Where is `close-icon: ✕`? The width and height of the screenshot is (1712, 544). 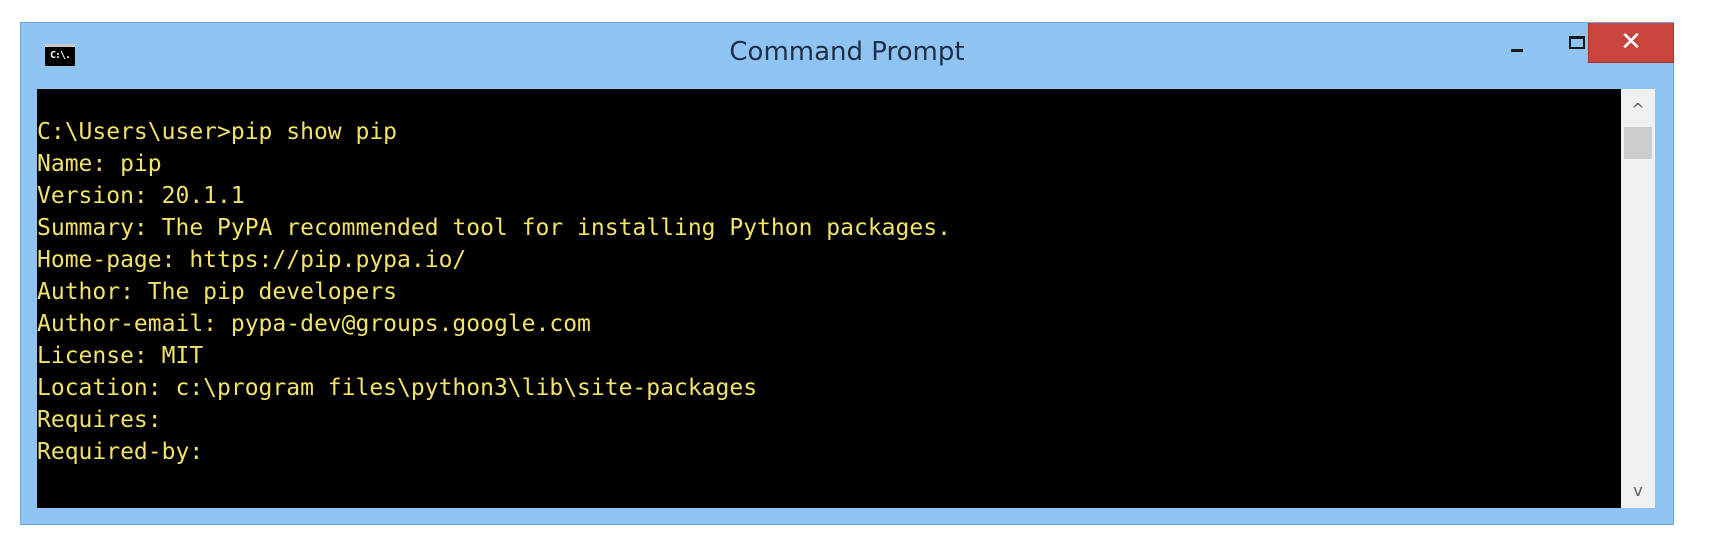
close-icon: ✕ is located at coordinates (1631, 42).